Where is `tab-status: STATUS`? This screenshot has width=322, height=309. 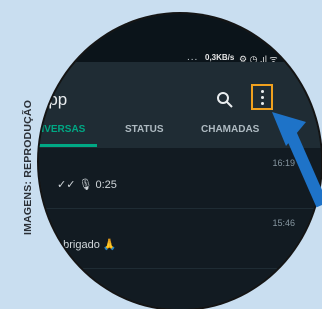
tab-status: STATUS is located at coordinates (144, 129).